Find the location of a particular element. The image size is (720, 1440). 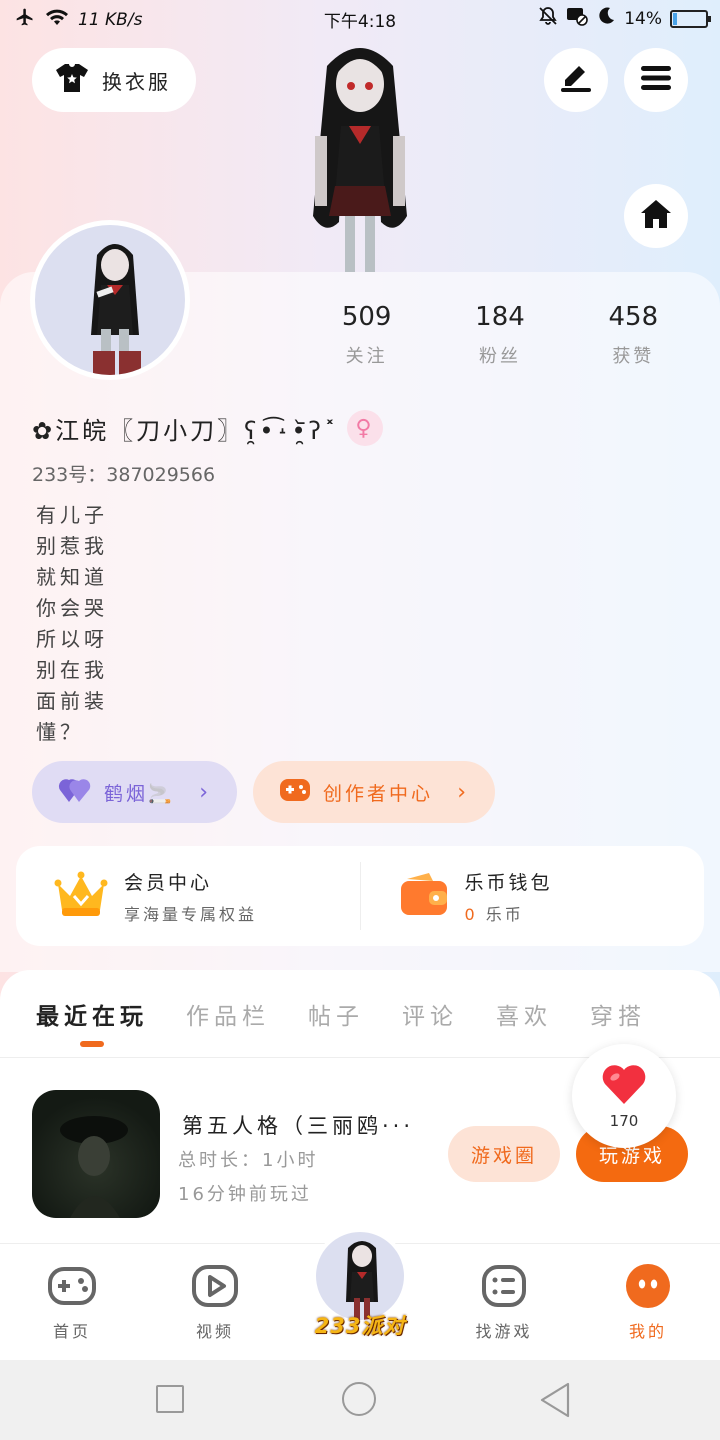

bio-line: 别惹我 is located at coordinates (72, 546).